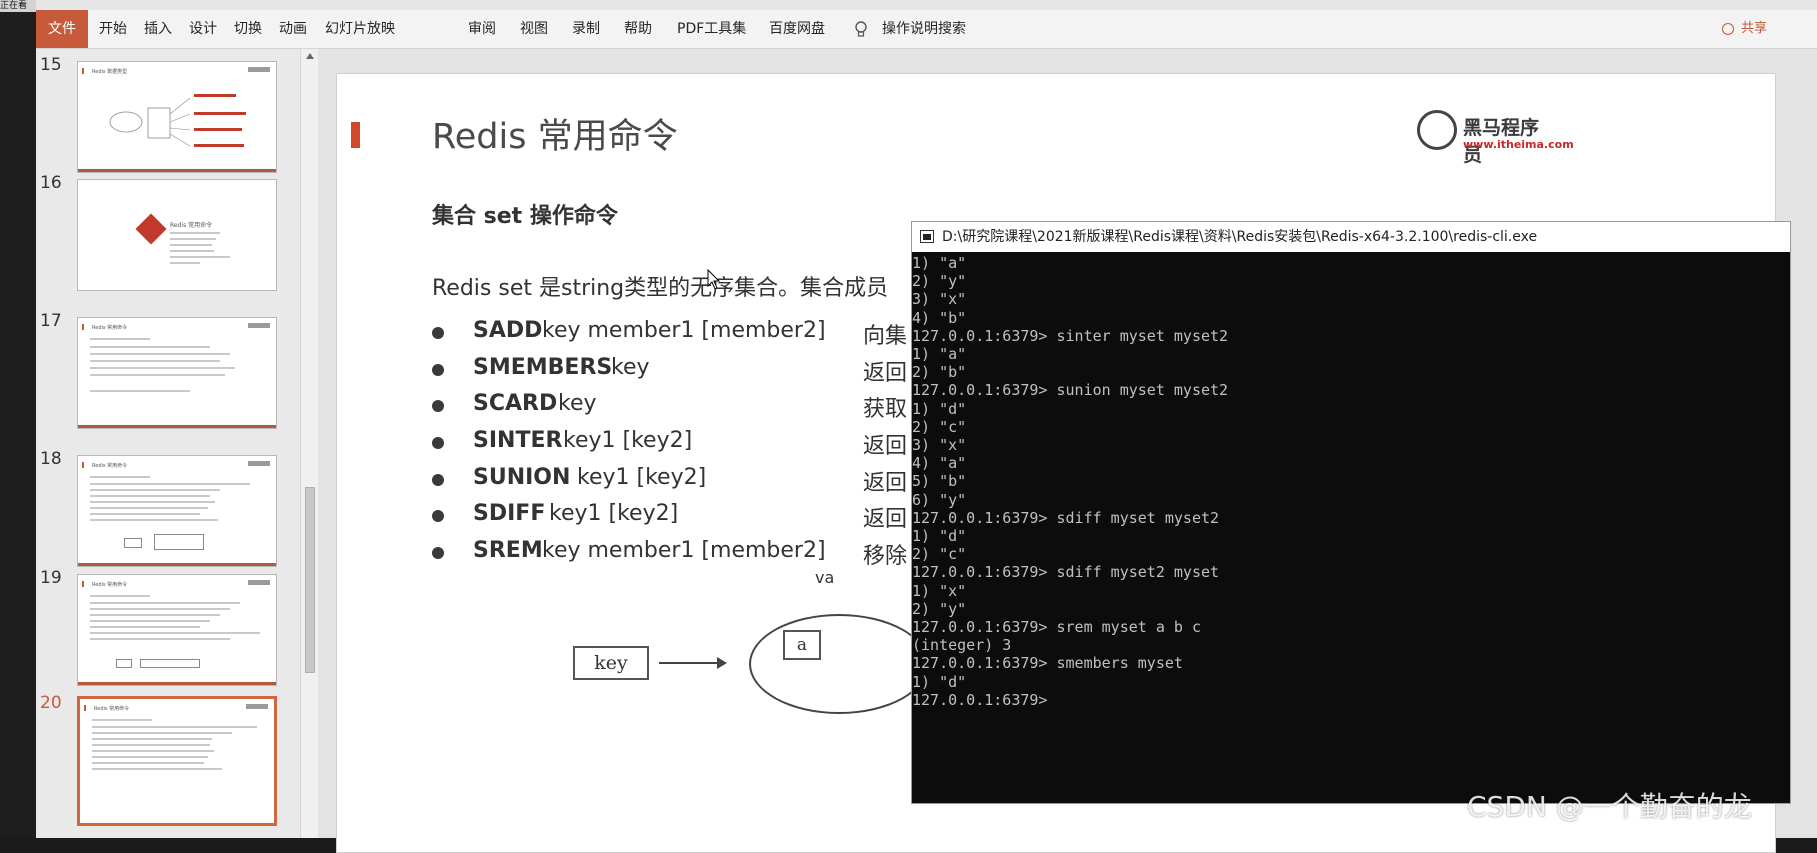  Describe the element at coordinates (51, 65) in the screenshot. I see `slide-number: 15` at that location.